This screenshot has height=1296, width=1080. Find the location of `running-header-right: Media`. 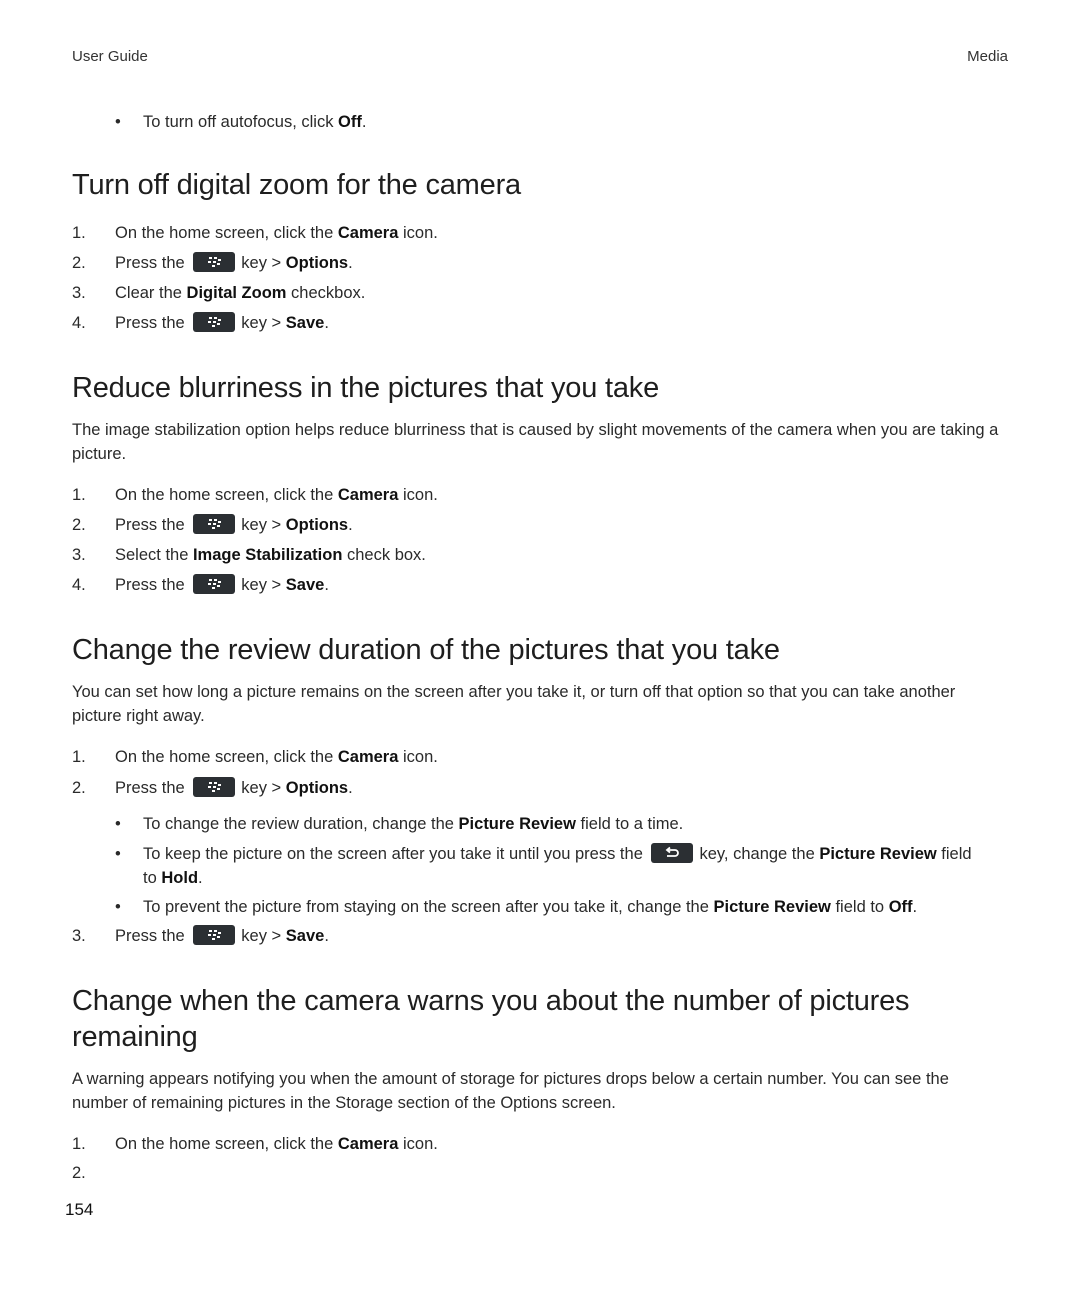

running-header-right: Media is located at coordinates (987, 56).